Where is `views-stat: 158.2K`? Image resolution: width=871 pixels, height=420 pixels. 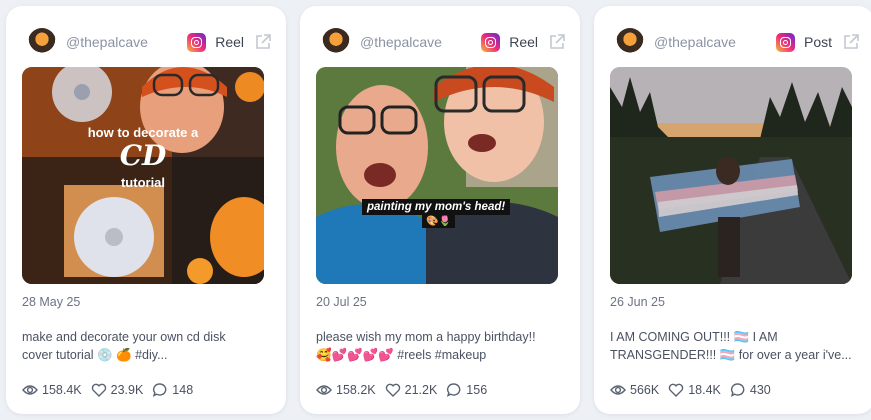 views-stat: 158.2K is located at coordinates (346, 390).